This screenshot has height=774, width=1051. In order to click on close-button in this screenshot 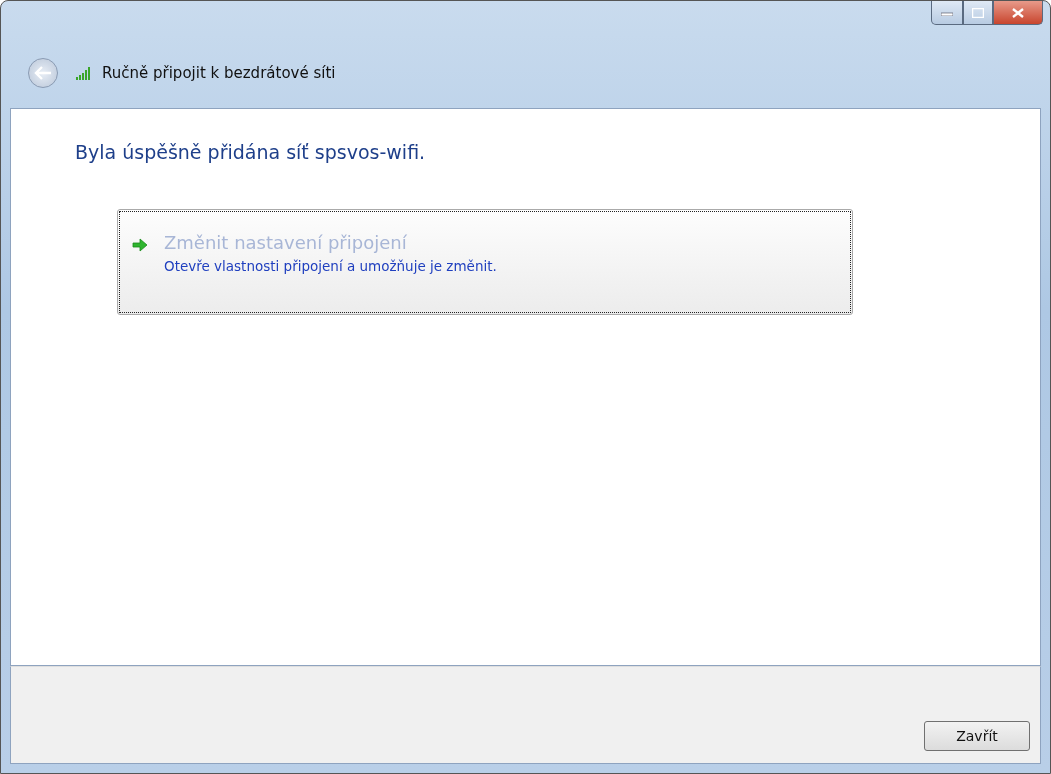, I will do `click(1018, 13)`.